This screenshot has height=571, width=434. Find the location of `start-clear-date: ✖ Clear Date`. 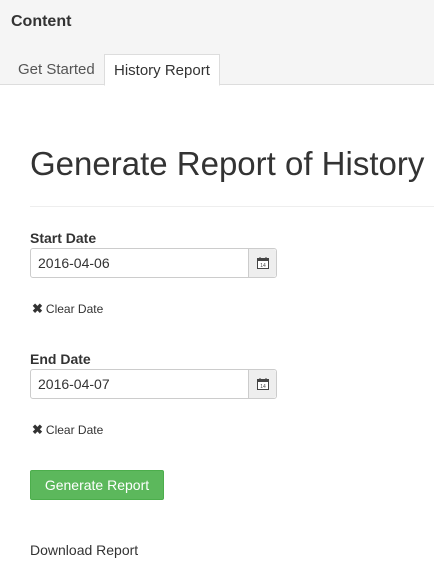

start-clear-date: ✖ Clear Date is located at coordinates (67, 309).